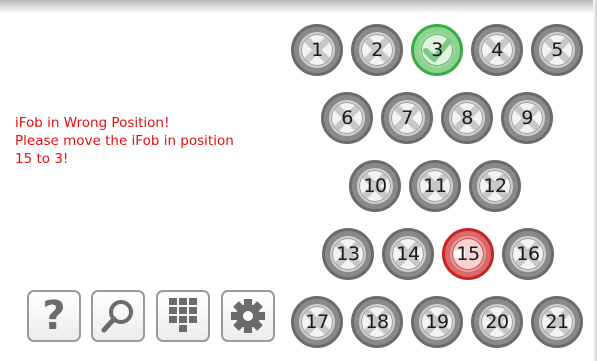  I want to click on slot-number: 10, so click(375, 186).